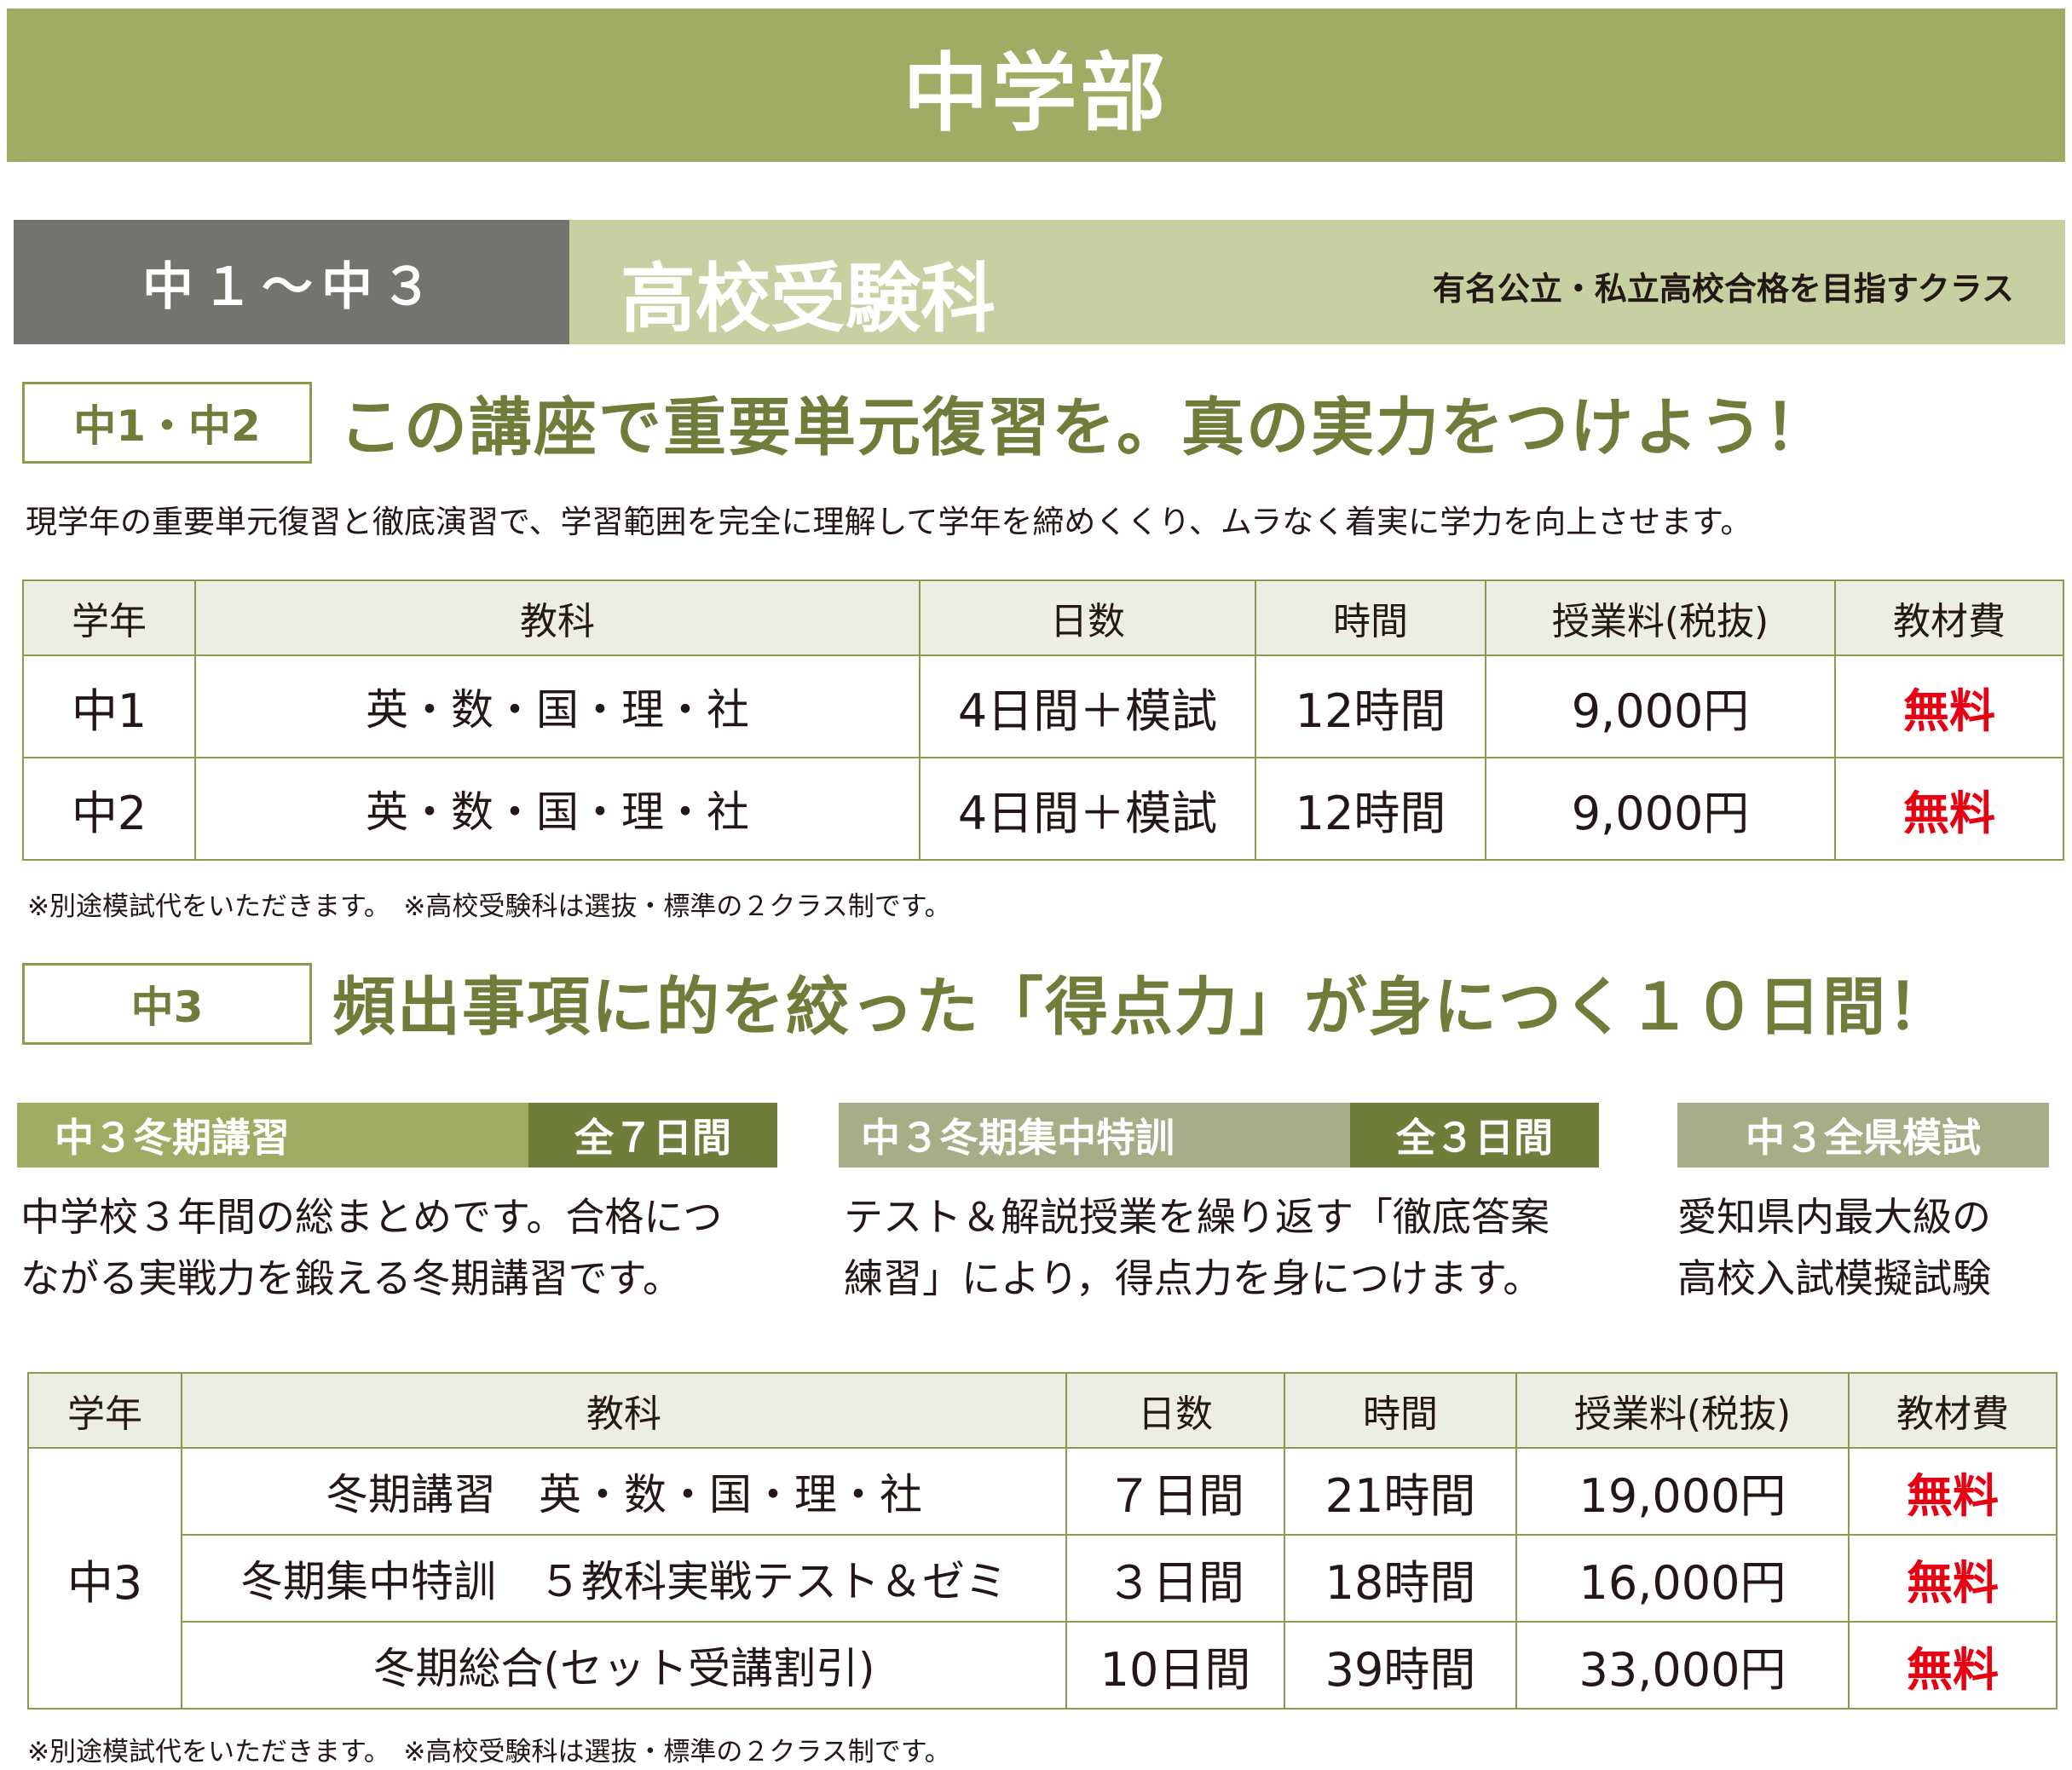 This screenshot has width=2072, height=1770. Describe the element at coordinates (1723, 289) in the screenshot. I see `course-subtitle: 有名公立・私立高校合格を目指すクラス` at that location.